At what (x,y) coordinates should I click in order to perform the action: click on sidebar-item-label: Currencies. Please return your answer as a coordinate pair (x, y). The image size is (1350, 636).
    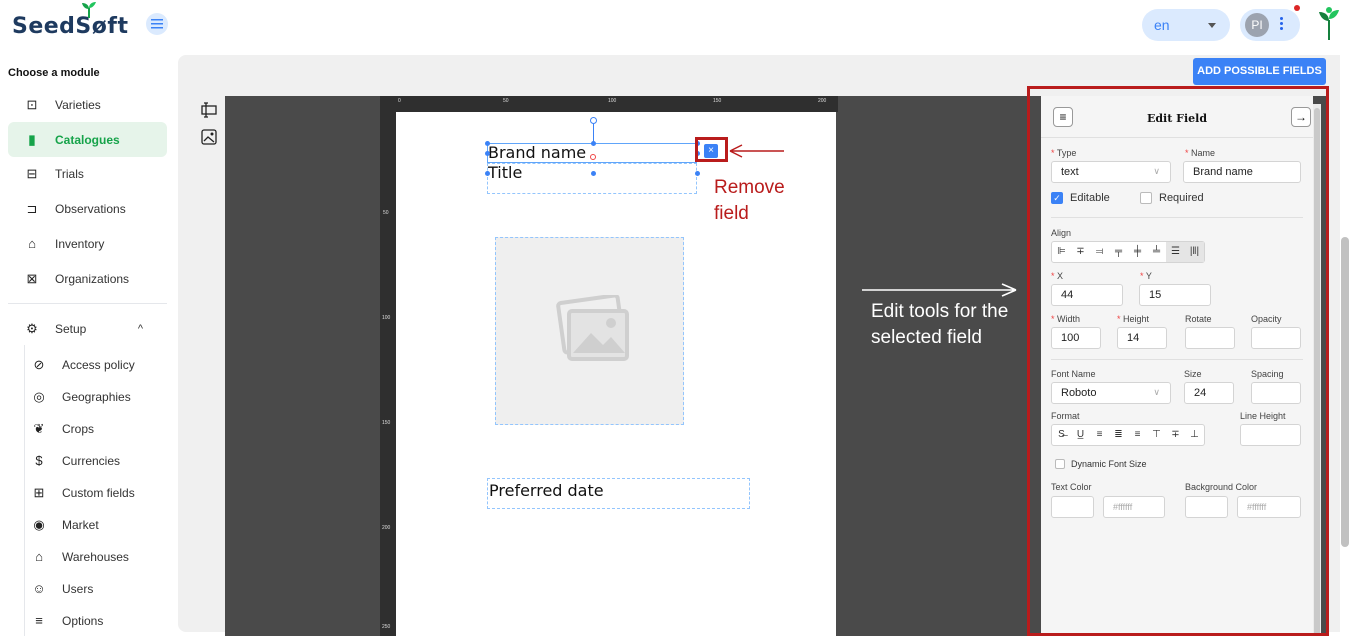
    Looking at the image, I should click on (91, 461).